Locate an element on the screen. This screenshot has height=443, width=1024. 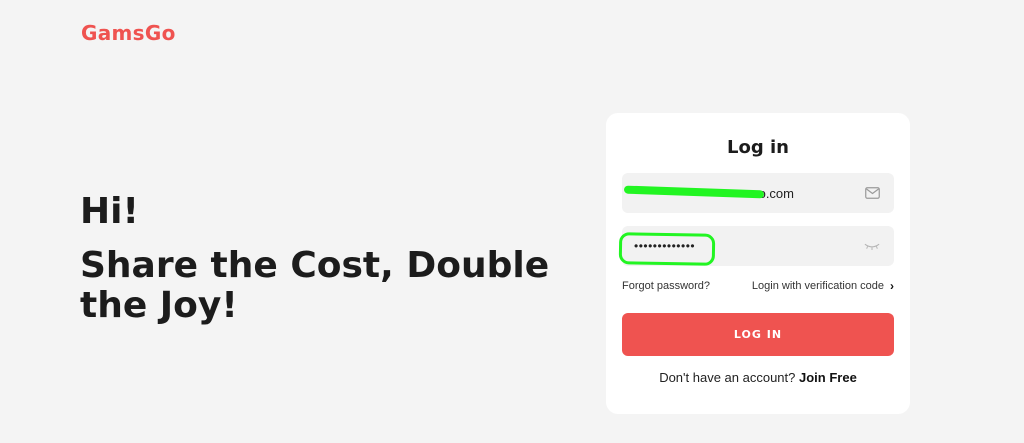
eye-closed-icon is located at coordinates (872, 246).